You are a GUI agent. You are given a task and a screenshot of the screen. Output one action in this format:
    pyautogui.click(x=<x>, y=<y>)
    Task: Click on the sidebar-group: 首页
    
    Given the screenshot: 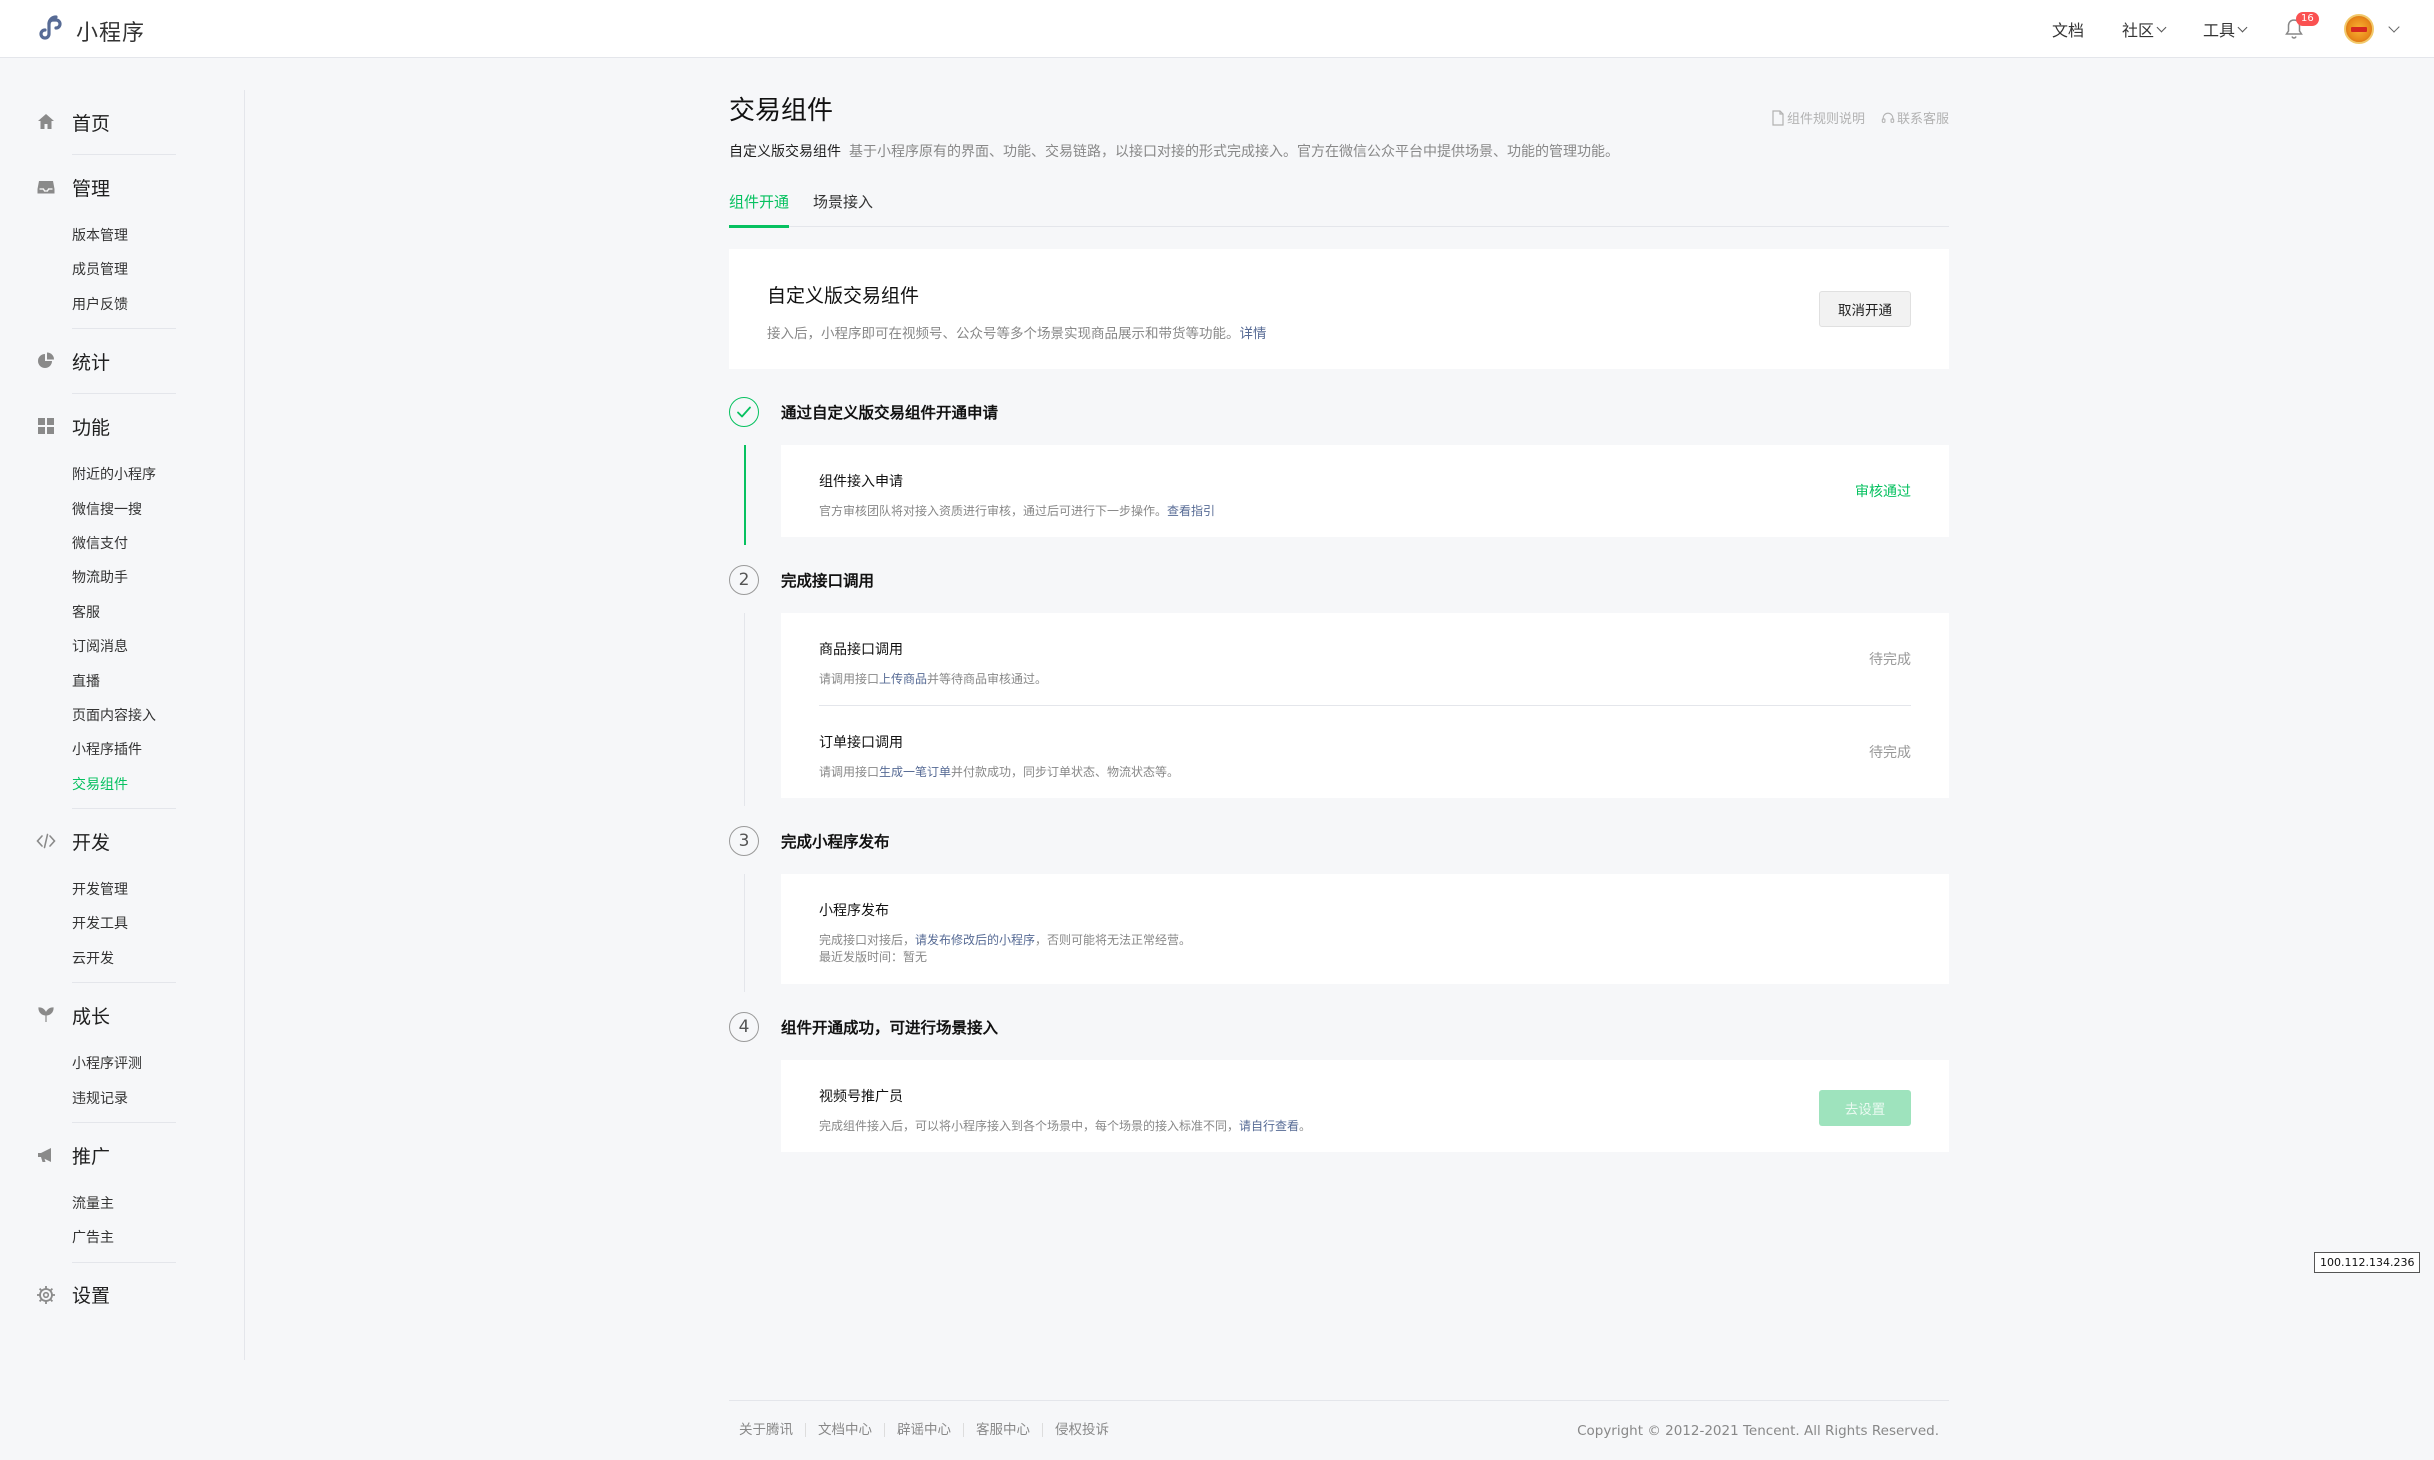 What is the action you would take?
    pyautogui.click(x=122, y=122)
    